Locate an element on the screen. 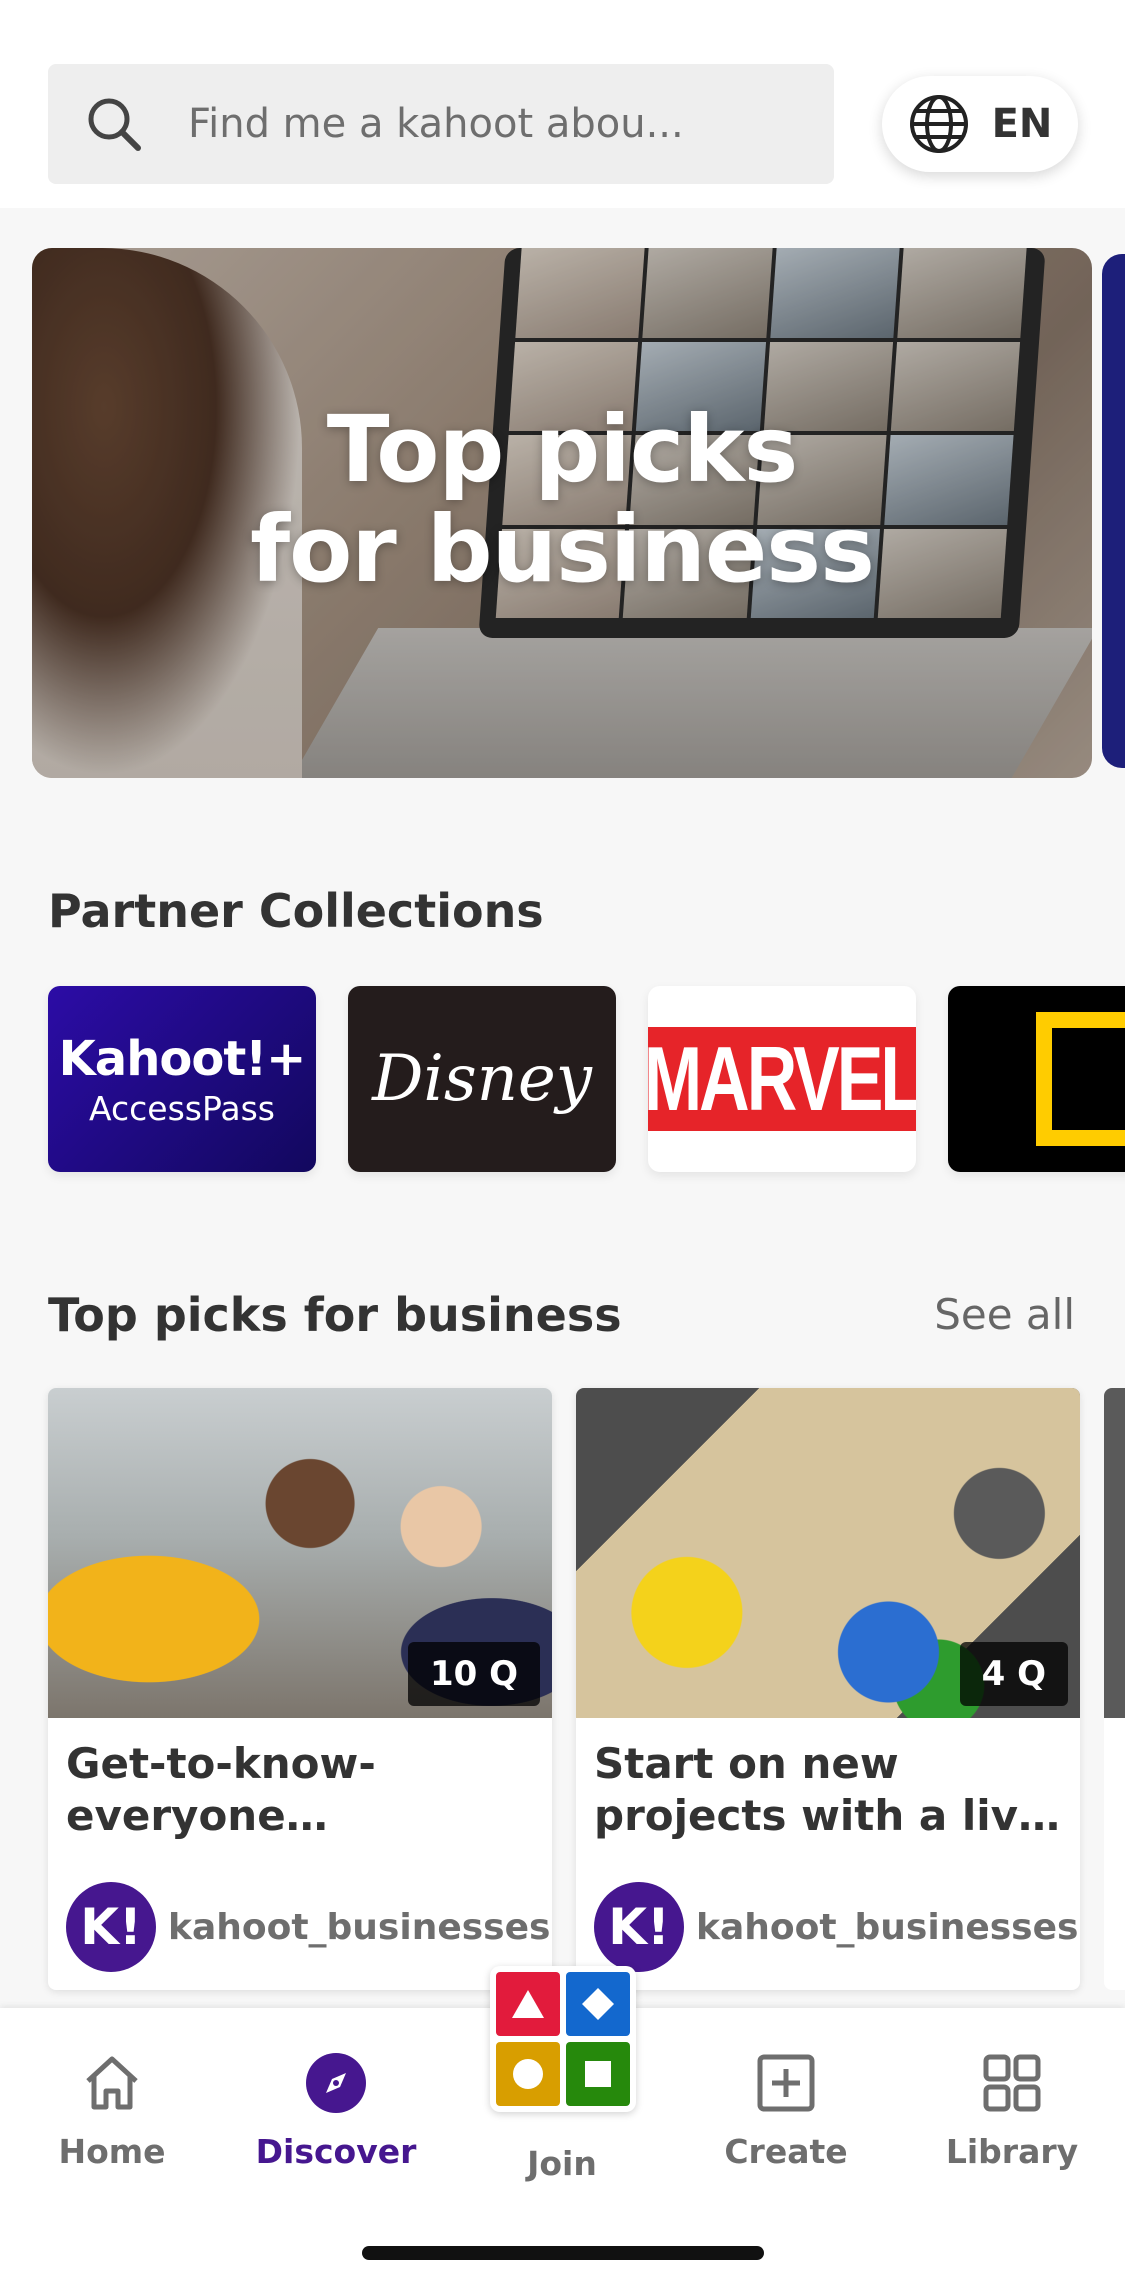  nav-home: Home is located at coordinates (112, 2109).